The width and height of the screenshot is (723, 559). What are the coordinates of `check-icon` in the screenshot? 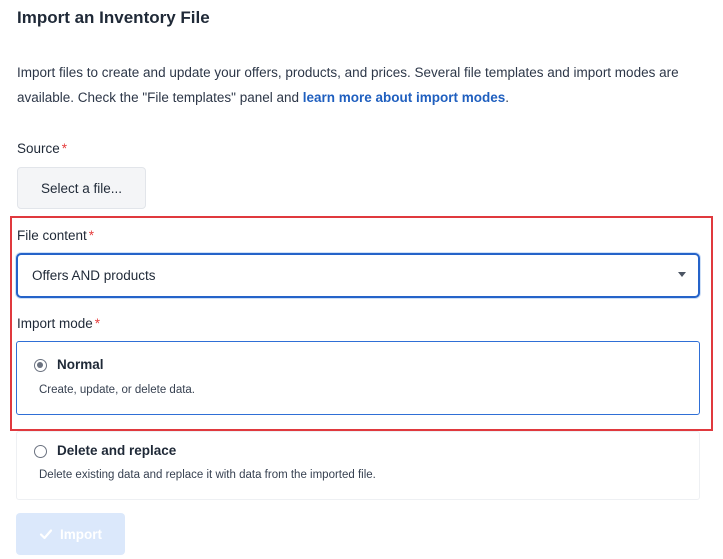 It's located at (46, 534).